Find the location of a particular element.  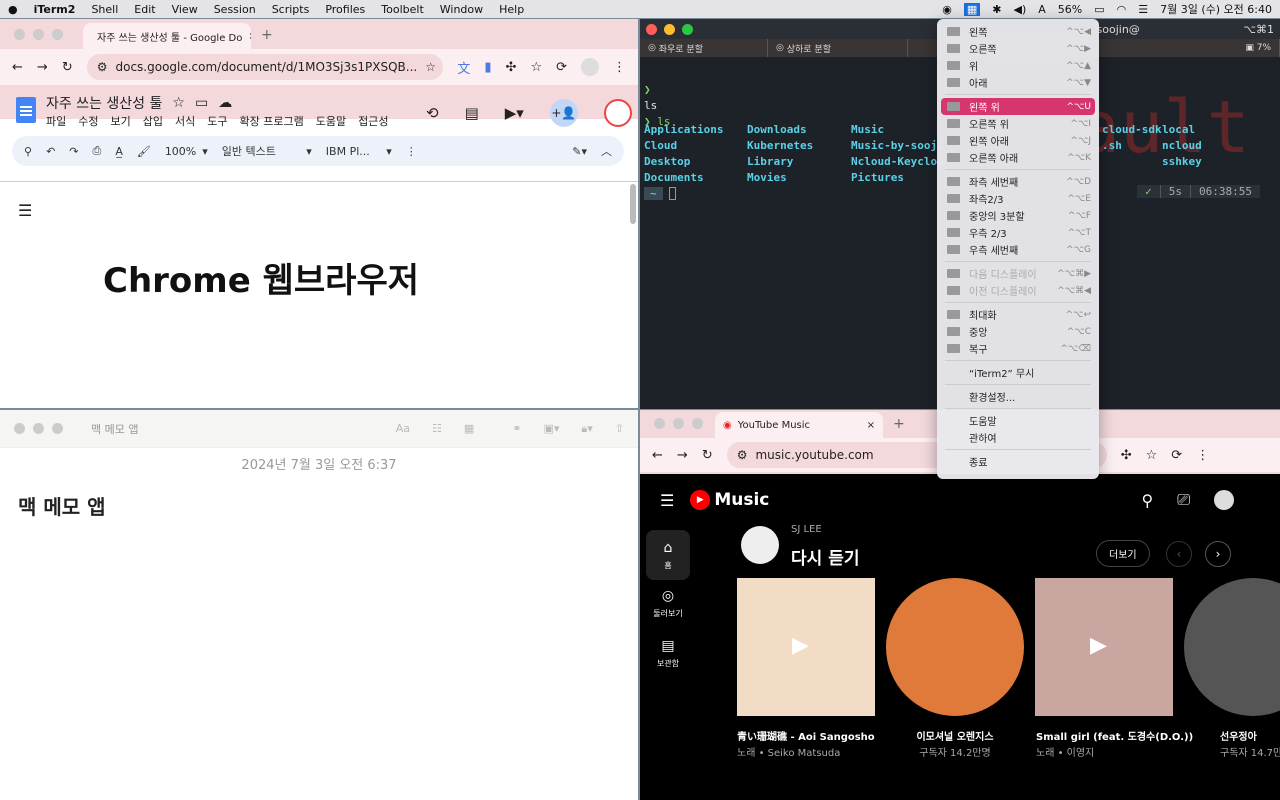

control-center-icon: ☰ is located at coordinates (1143, 9).